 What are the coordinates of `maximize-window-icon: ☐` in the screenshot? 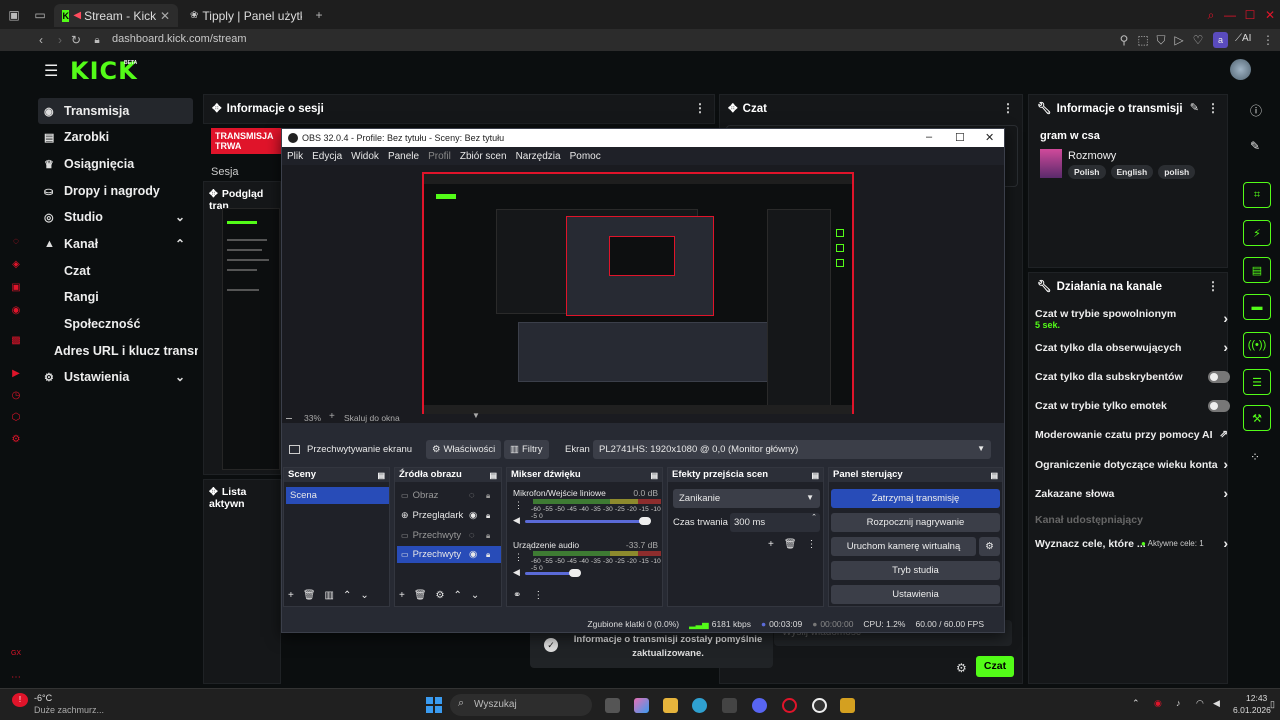 It's located at (1250, 15).